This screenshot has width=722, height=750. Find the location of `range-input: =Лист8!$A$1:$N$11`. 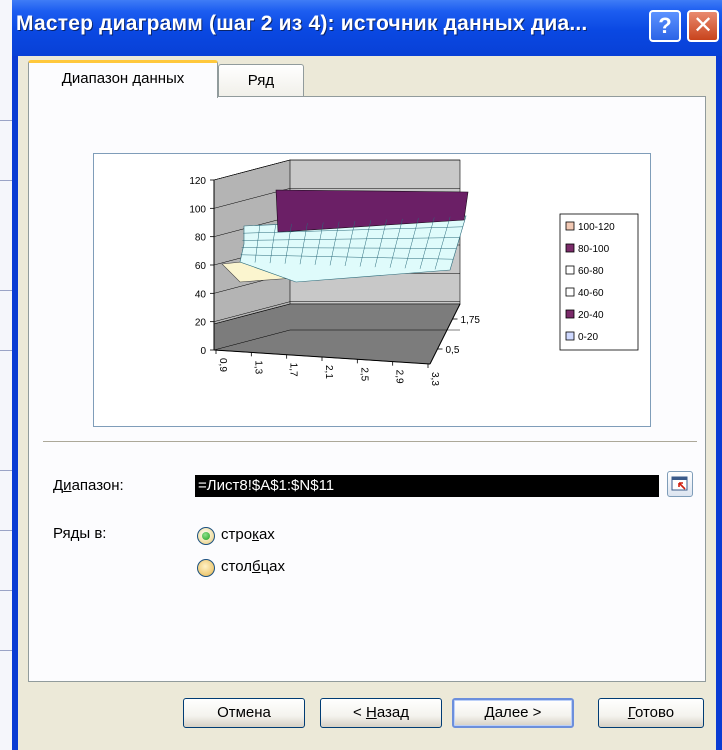

range-input: =Лист8!$A$1:$N$11 is located at coordinates (427, 486).